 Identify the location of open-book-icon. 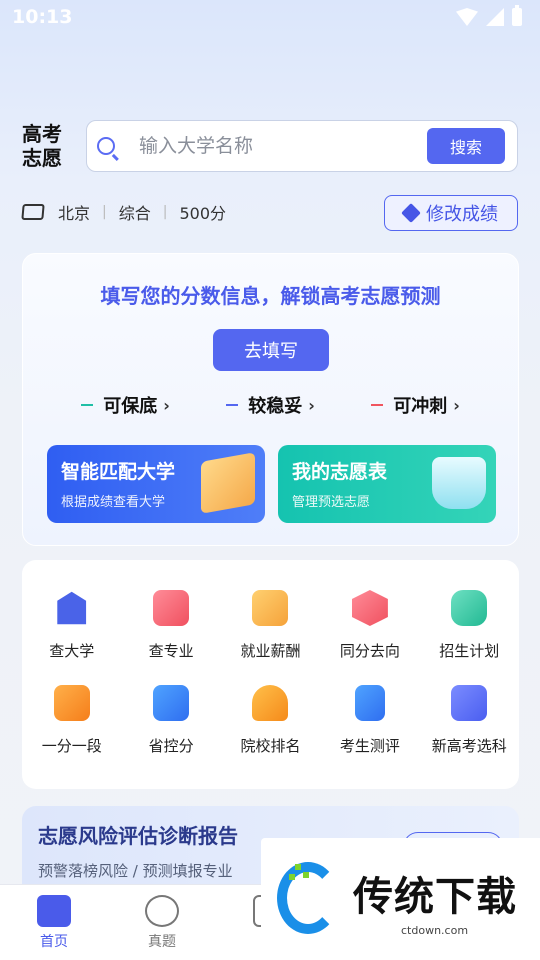
(228, 483).